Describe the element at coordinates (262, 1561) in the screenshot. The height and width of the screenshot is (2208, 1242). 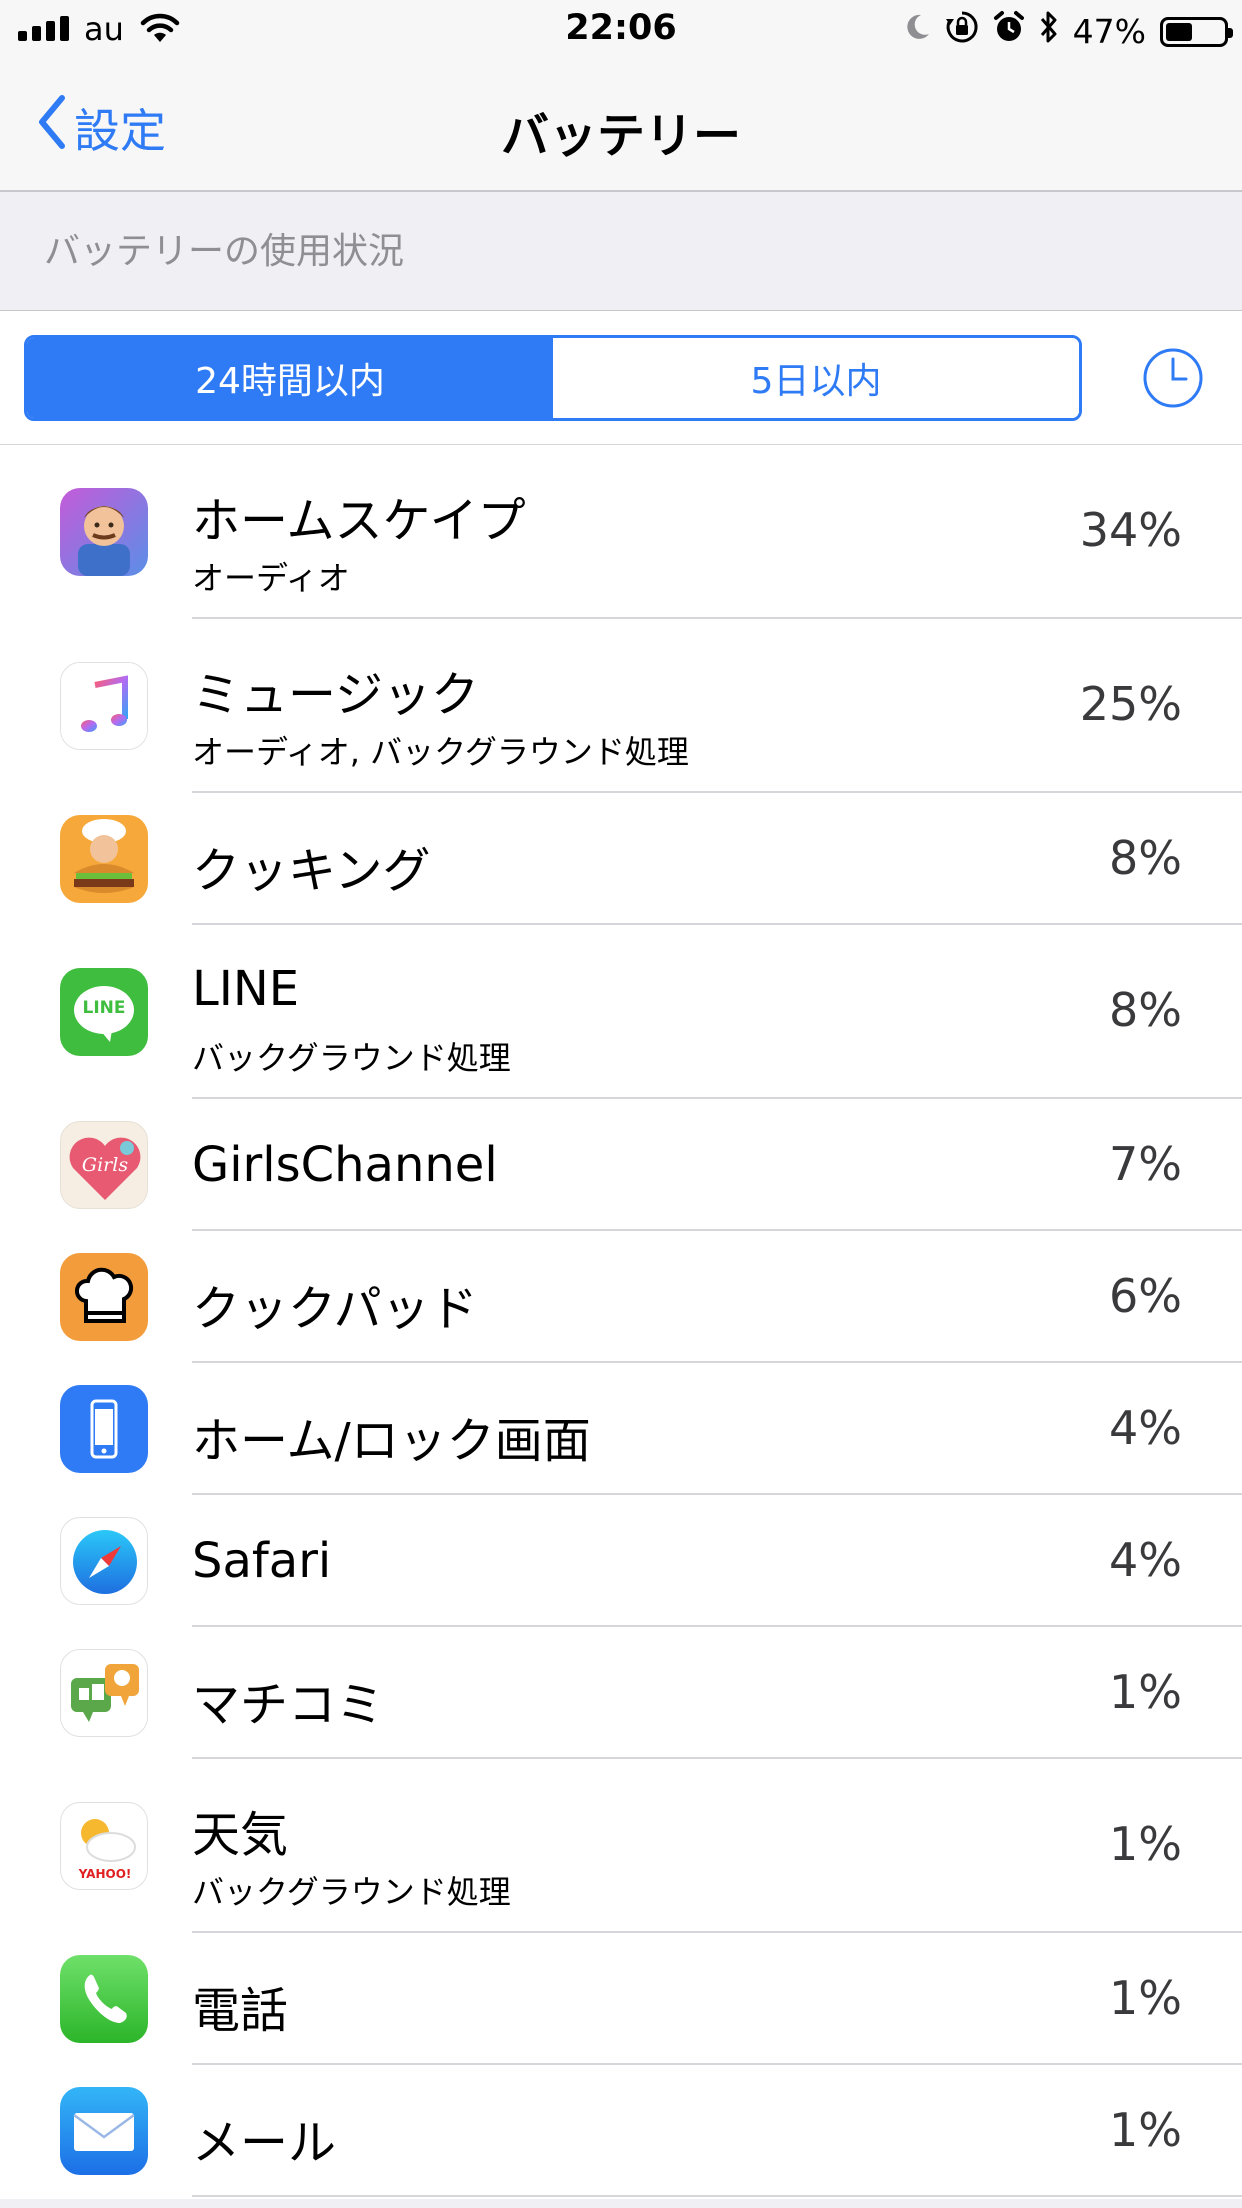
I see `app-name: Safari` at that location.